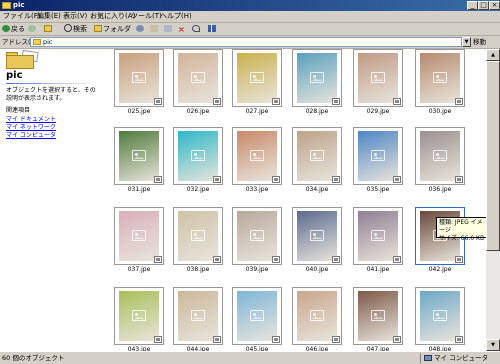 The width and height of the screenshot is (500, 364). What do you see at coordinates (146, 16) in the screenshot?
I see `menu-tools: ツール(T)` at bounding box center [146, 16].